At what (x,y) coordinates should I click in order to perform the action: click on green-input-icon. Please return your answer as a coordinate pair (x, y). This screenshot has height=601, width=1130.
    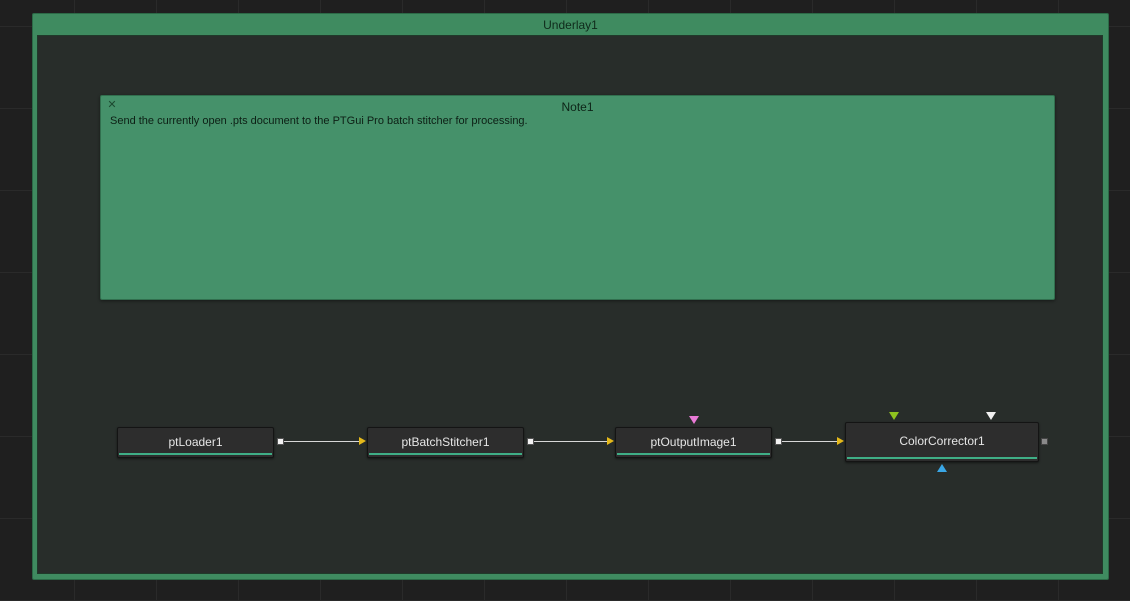
    Looking at the image, I should click on (894, 416).